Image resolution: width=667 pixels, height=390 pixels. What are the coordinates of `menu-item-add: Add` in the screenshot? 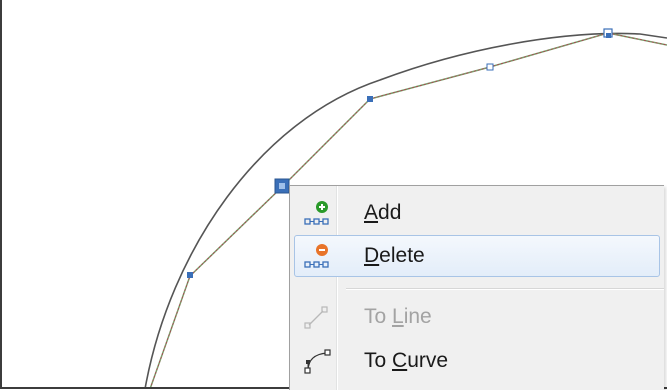 It's located at (477, 213).